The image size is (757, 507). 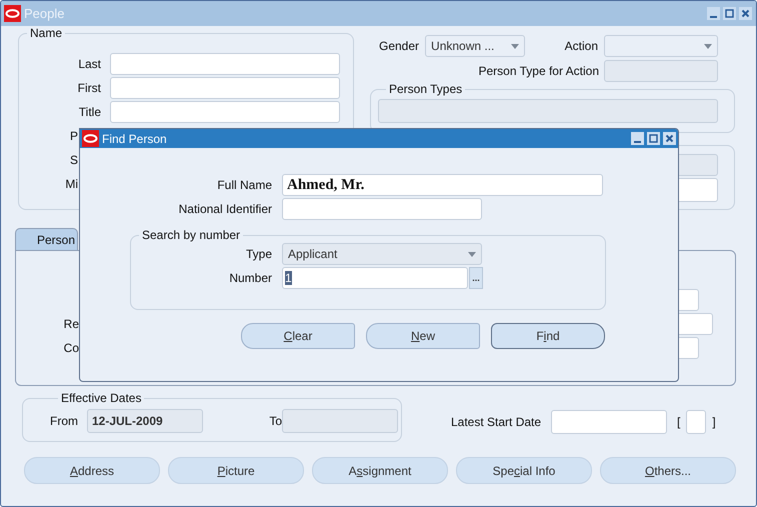 I want to click on field-label: Full Name, so click(x=244, y=185).